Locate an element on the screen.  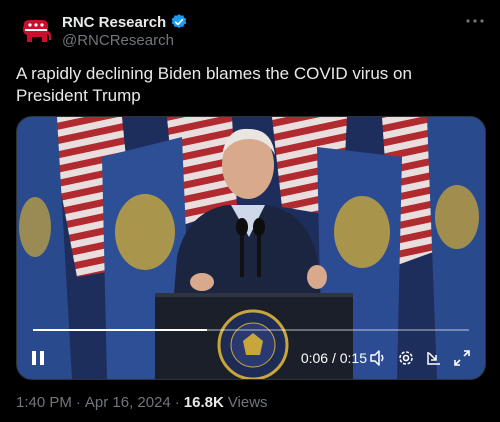
video-controls: 0:06 / 0:15 is located at coordinates (251, 357).